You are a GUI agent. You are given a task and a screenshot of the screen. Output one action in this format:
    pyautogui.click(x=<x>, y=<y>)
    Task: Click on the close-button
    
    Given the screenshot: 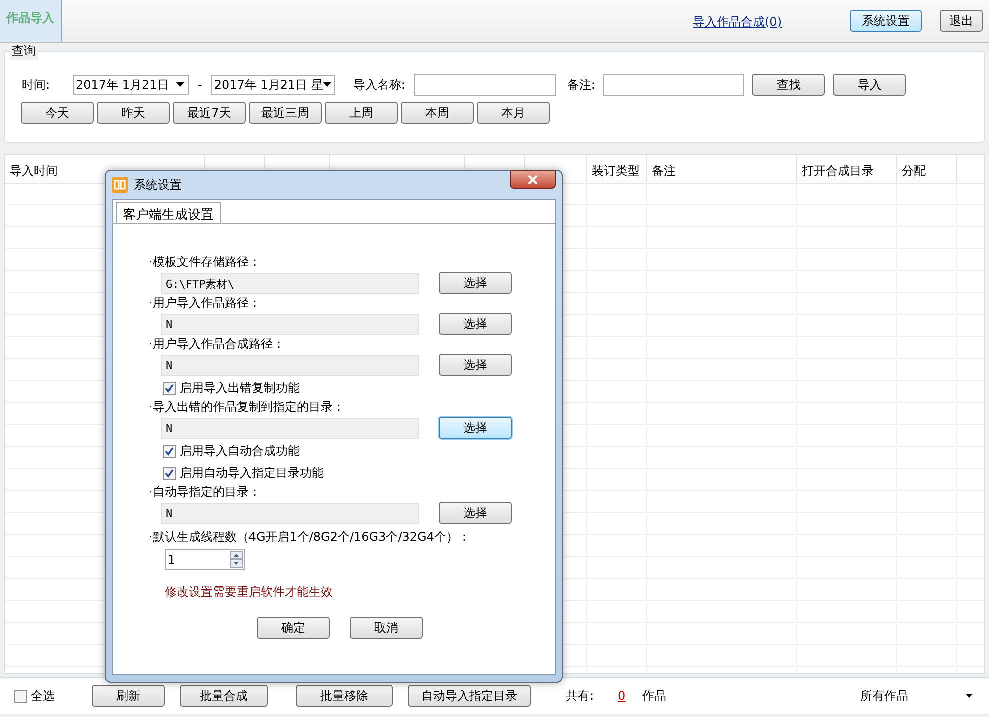 What is the action you would take?
    pyautogui.click(x=533, y=179)
    